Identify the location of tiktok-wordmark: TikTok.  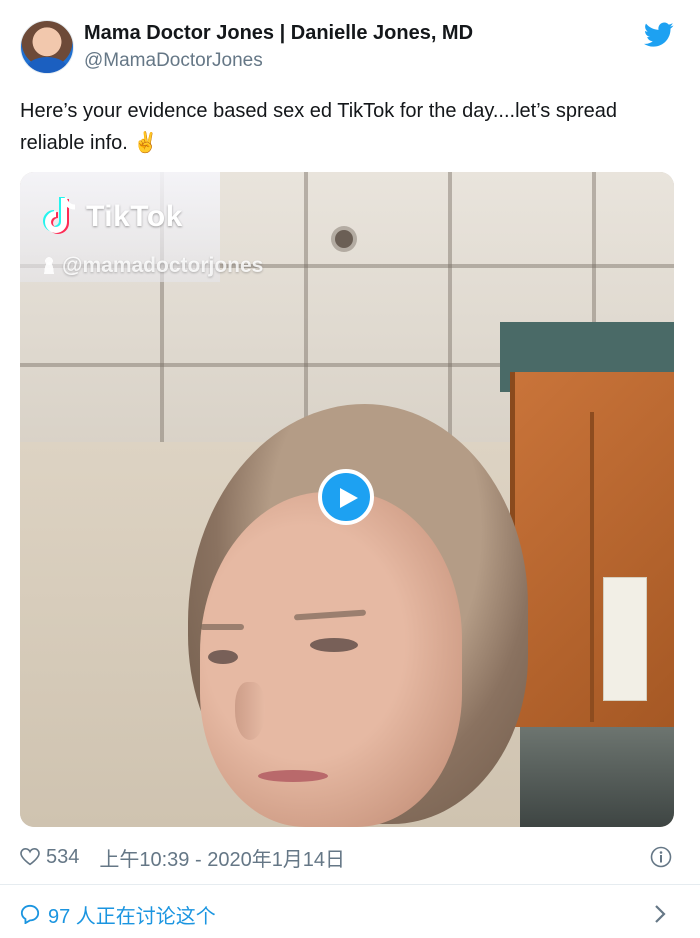
(134, 216).